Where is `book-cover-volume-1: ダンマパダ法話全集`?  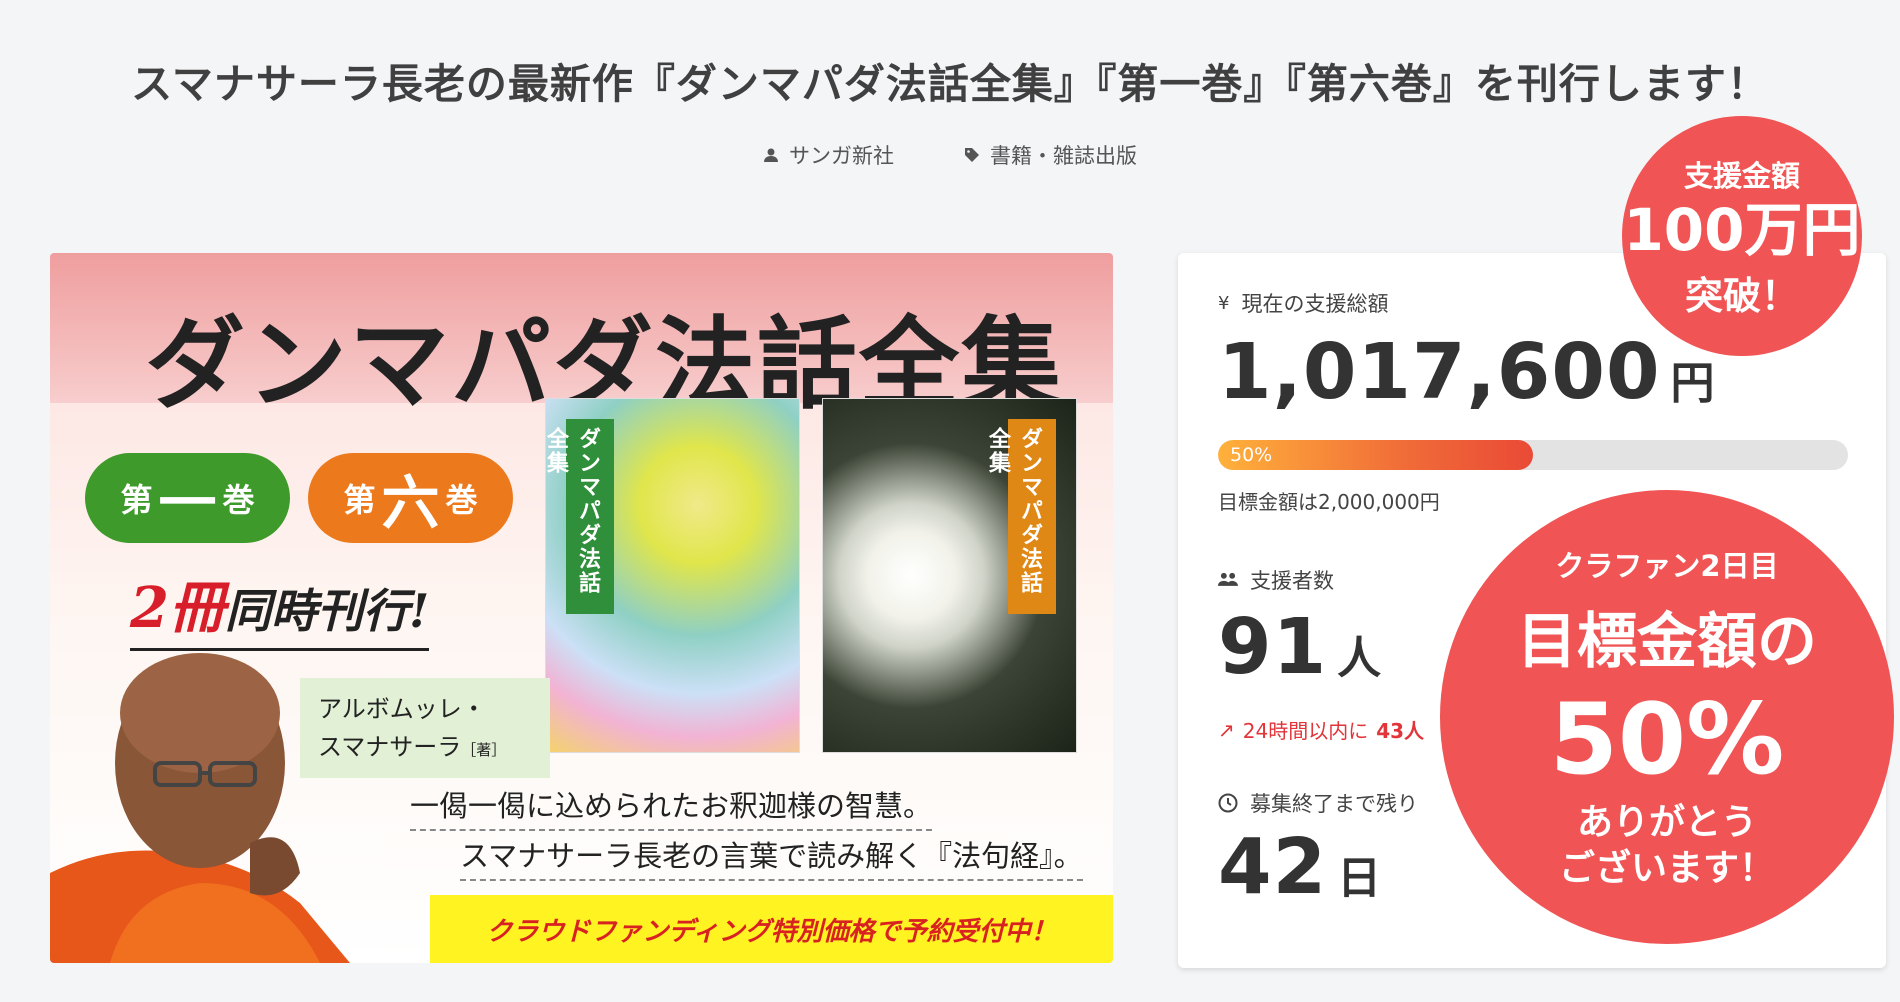 book-cover-volume-1: ダンマパダ法話全集 is located at coordinates (672, 575).